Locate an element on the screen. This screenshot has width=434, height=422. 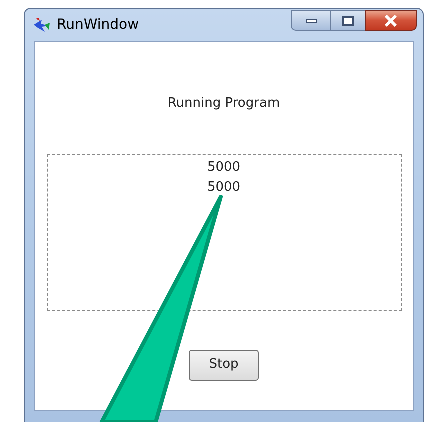
maximize-icon is located at coordinates (348, 21).